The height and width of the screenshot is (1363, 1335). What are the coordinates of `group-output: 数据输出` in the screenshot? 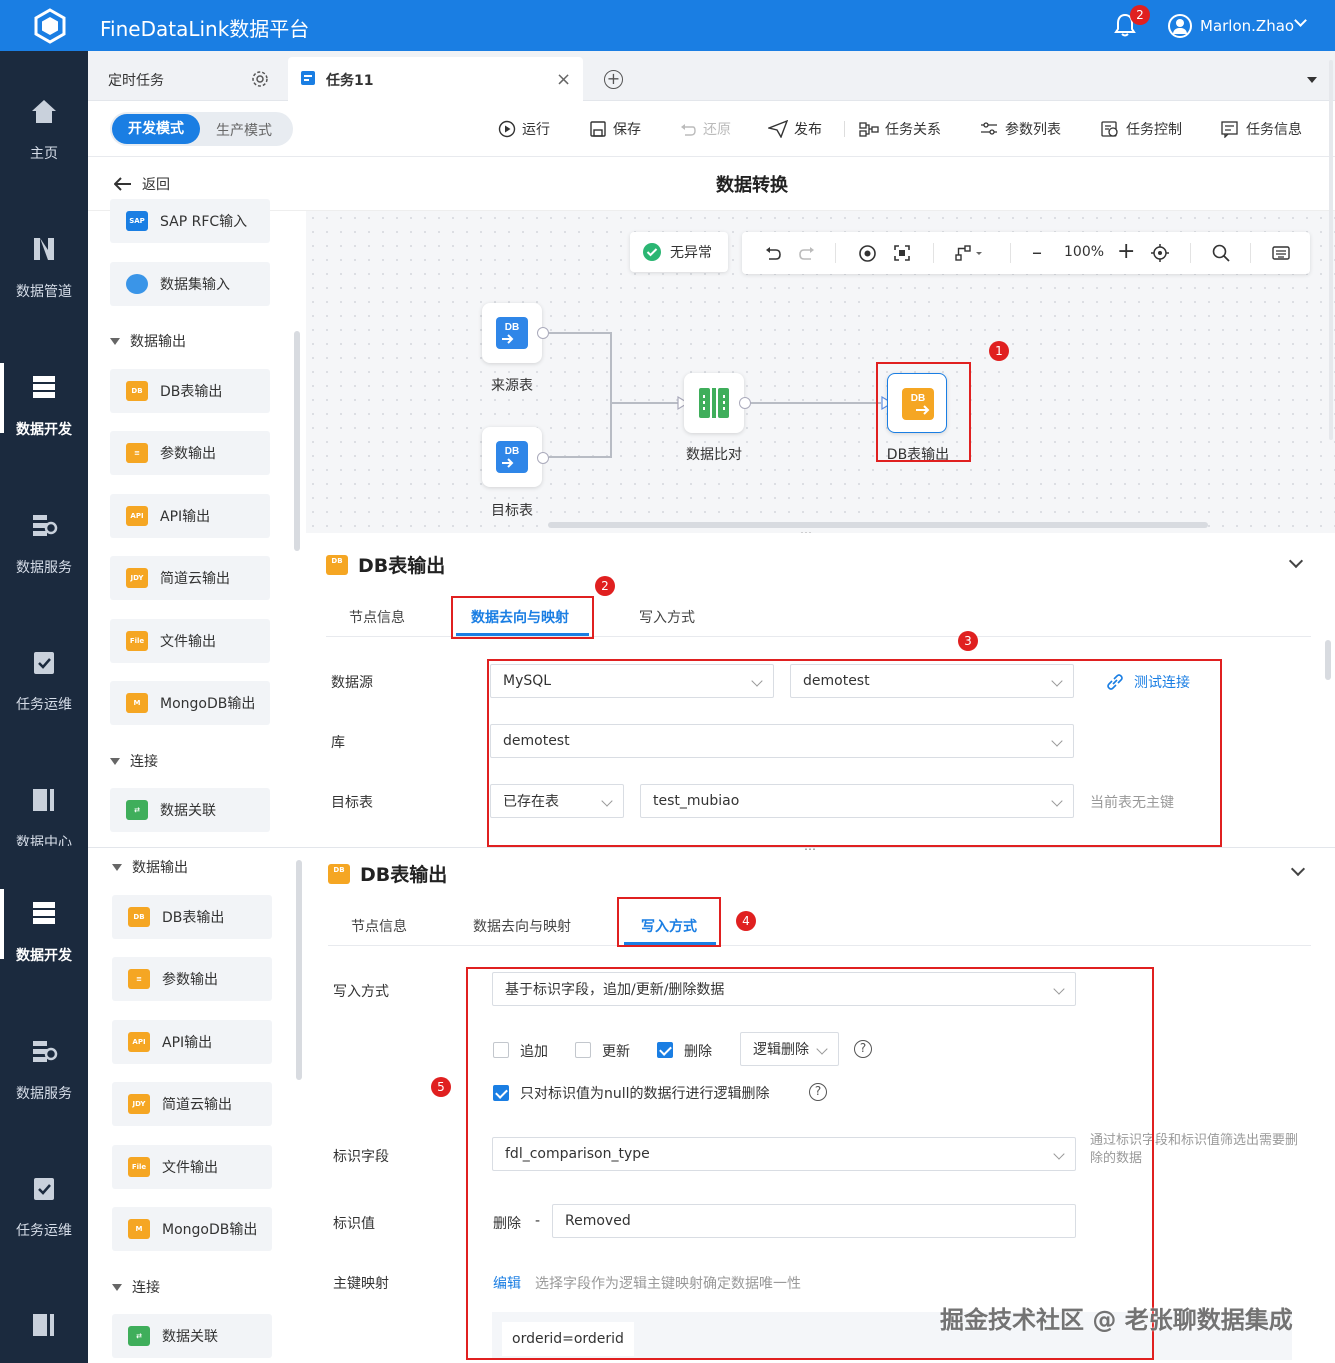 It's located at (148, 341).